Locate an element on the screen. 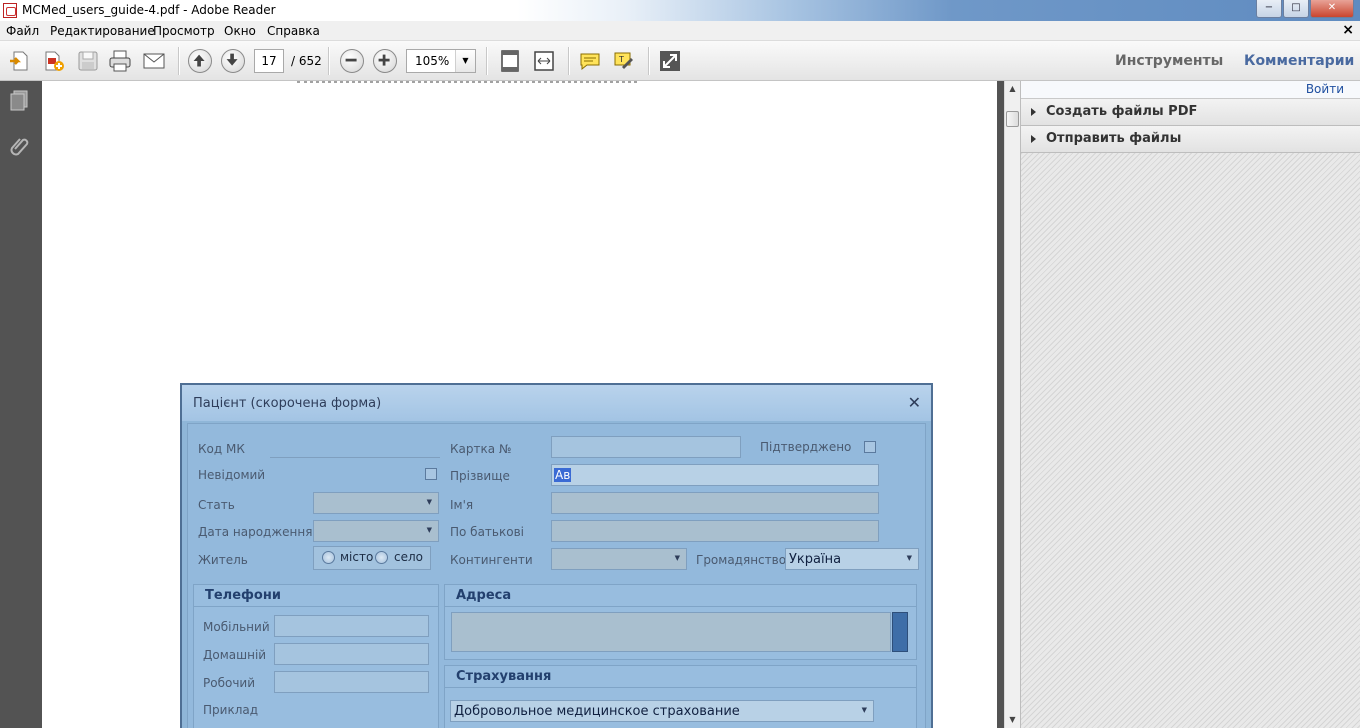 Image resolution: width=1360 pixels, height=728 pixels. insurance-type-value: Добровольное медицинское страхование is located at coordinates (597, 711).